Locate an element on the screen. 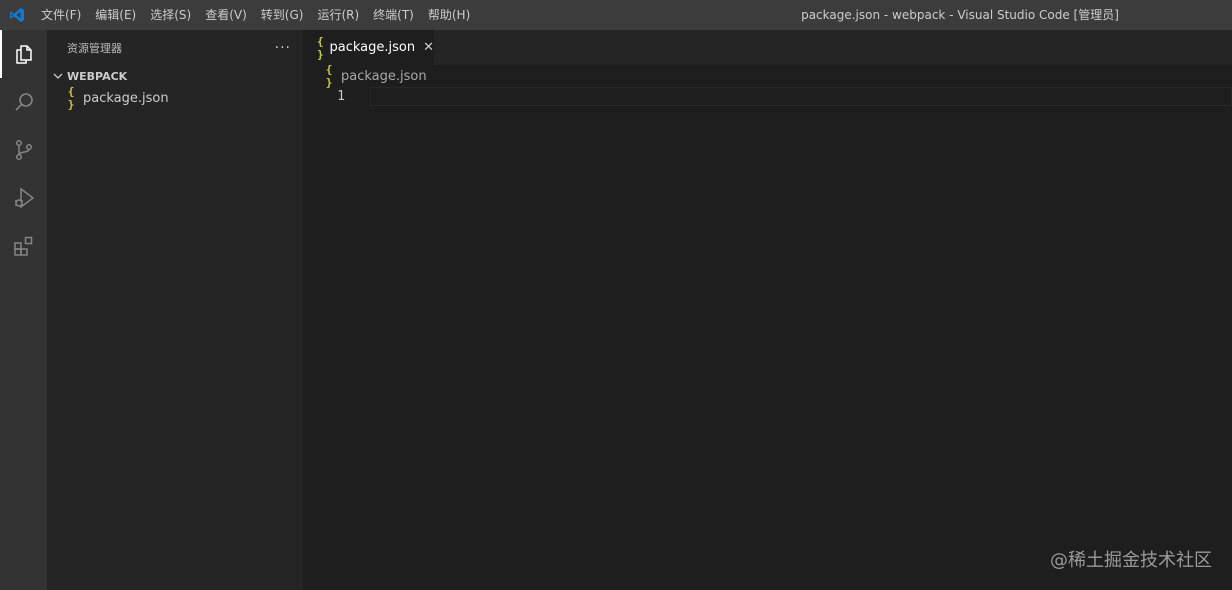  workspace-folder-label: WEBPACK is located at coordinates (97, 76).